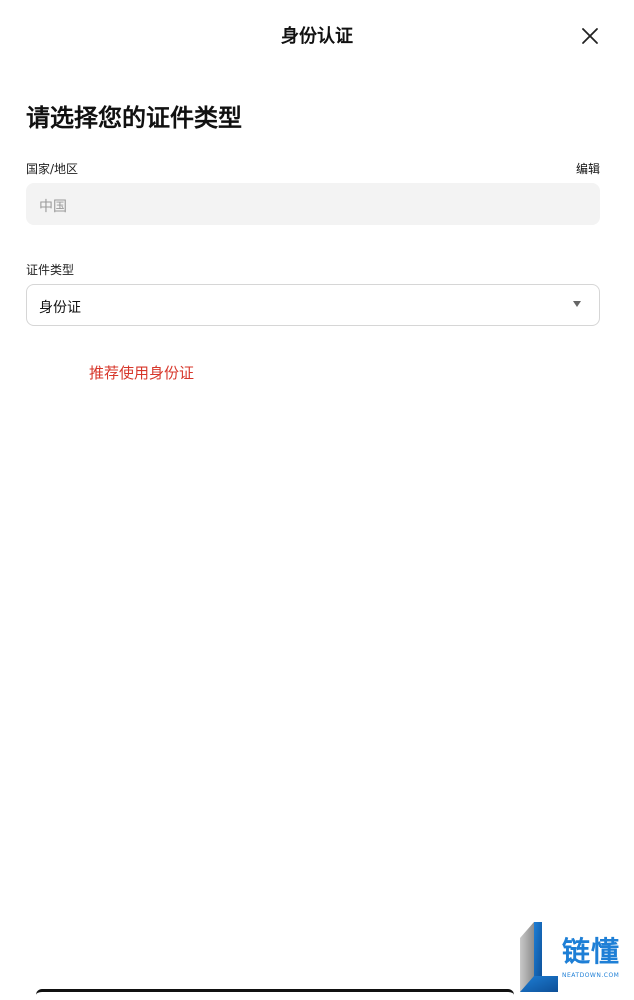  Describe the element at coordinates (53, 207) in the screenshot. I see `country-value: 中国` at that location.